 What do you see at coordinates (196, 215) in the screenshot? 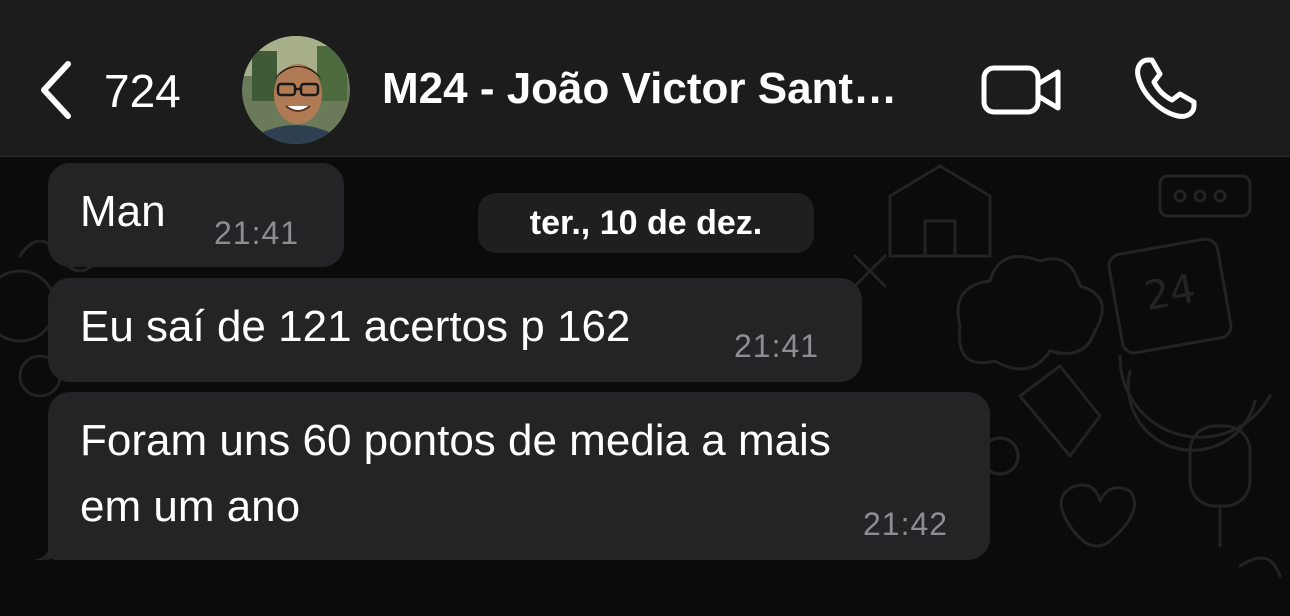
I see `message-bubble: Man 21:41` at bounding box center [196, 215].